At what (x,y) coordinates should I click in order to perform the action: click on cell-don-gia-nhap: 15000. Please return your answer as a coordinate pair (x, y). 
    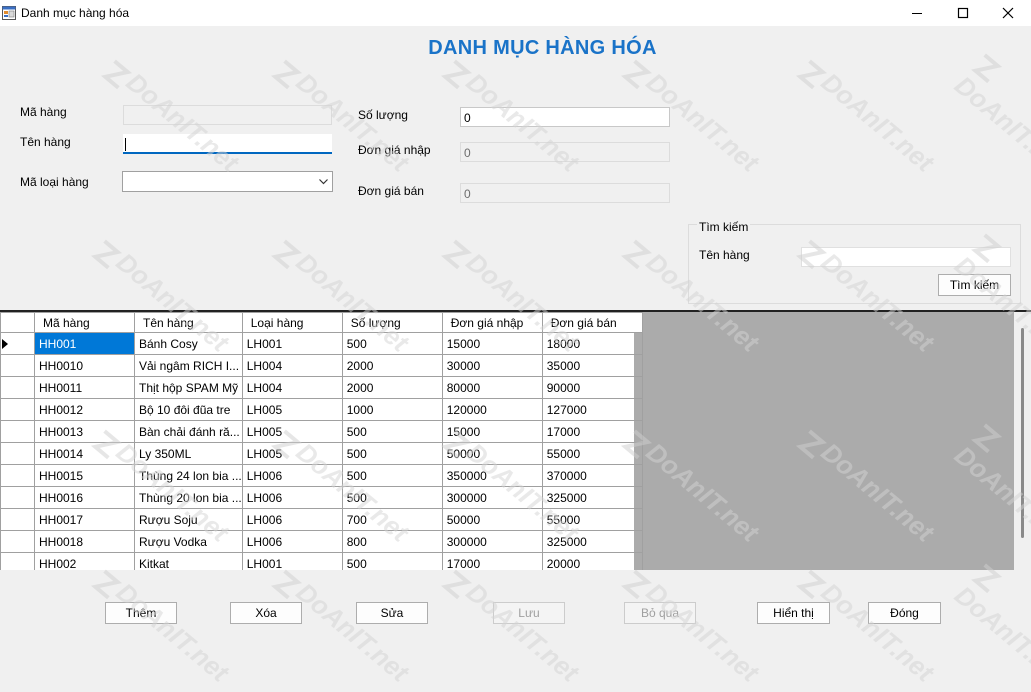
    Looking at the image, I should click on (492, 431).